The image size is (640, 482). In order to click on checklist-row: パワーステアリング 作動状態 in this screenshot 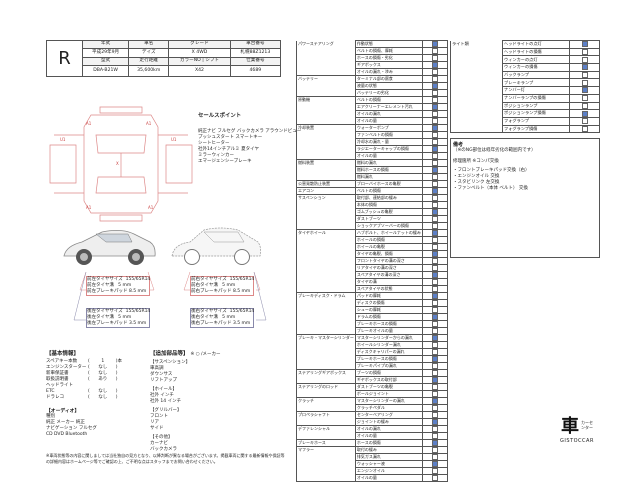, I will do `click(372, 44)`.